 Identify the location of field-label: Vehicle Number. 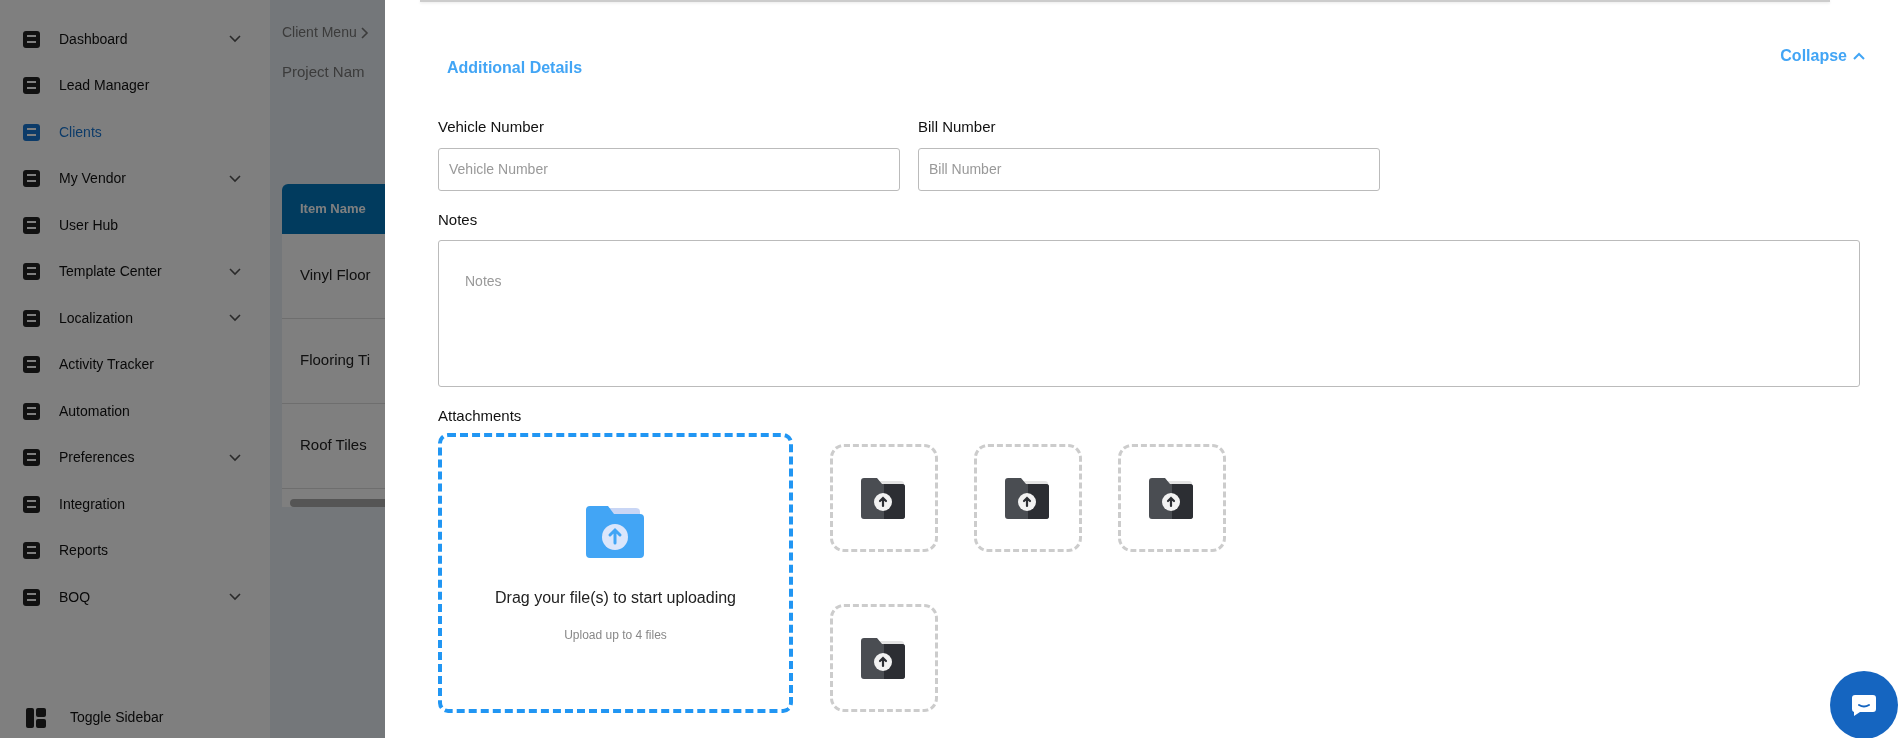
(491, 127).